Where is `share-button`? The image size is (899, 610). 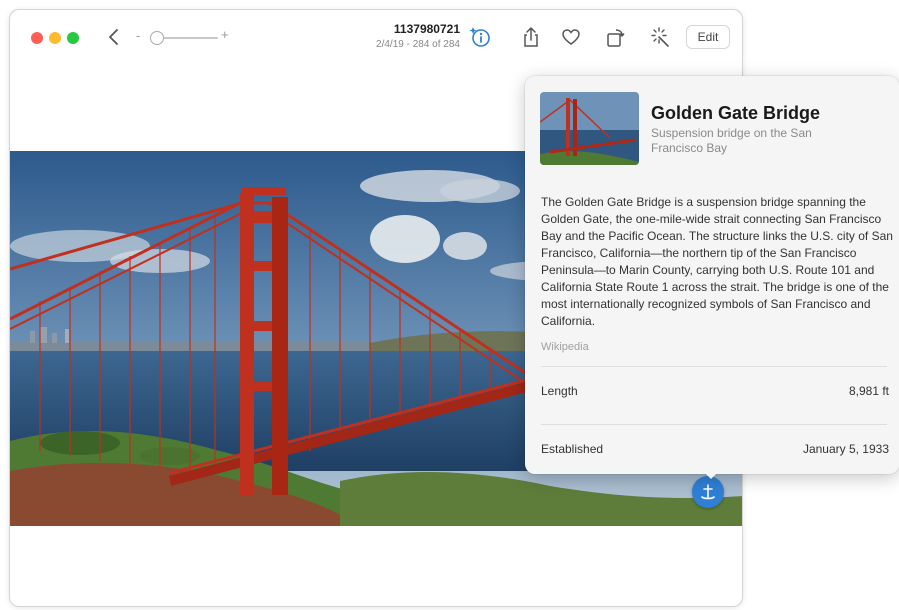 share-button is located at coordinates (531, 37).